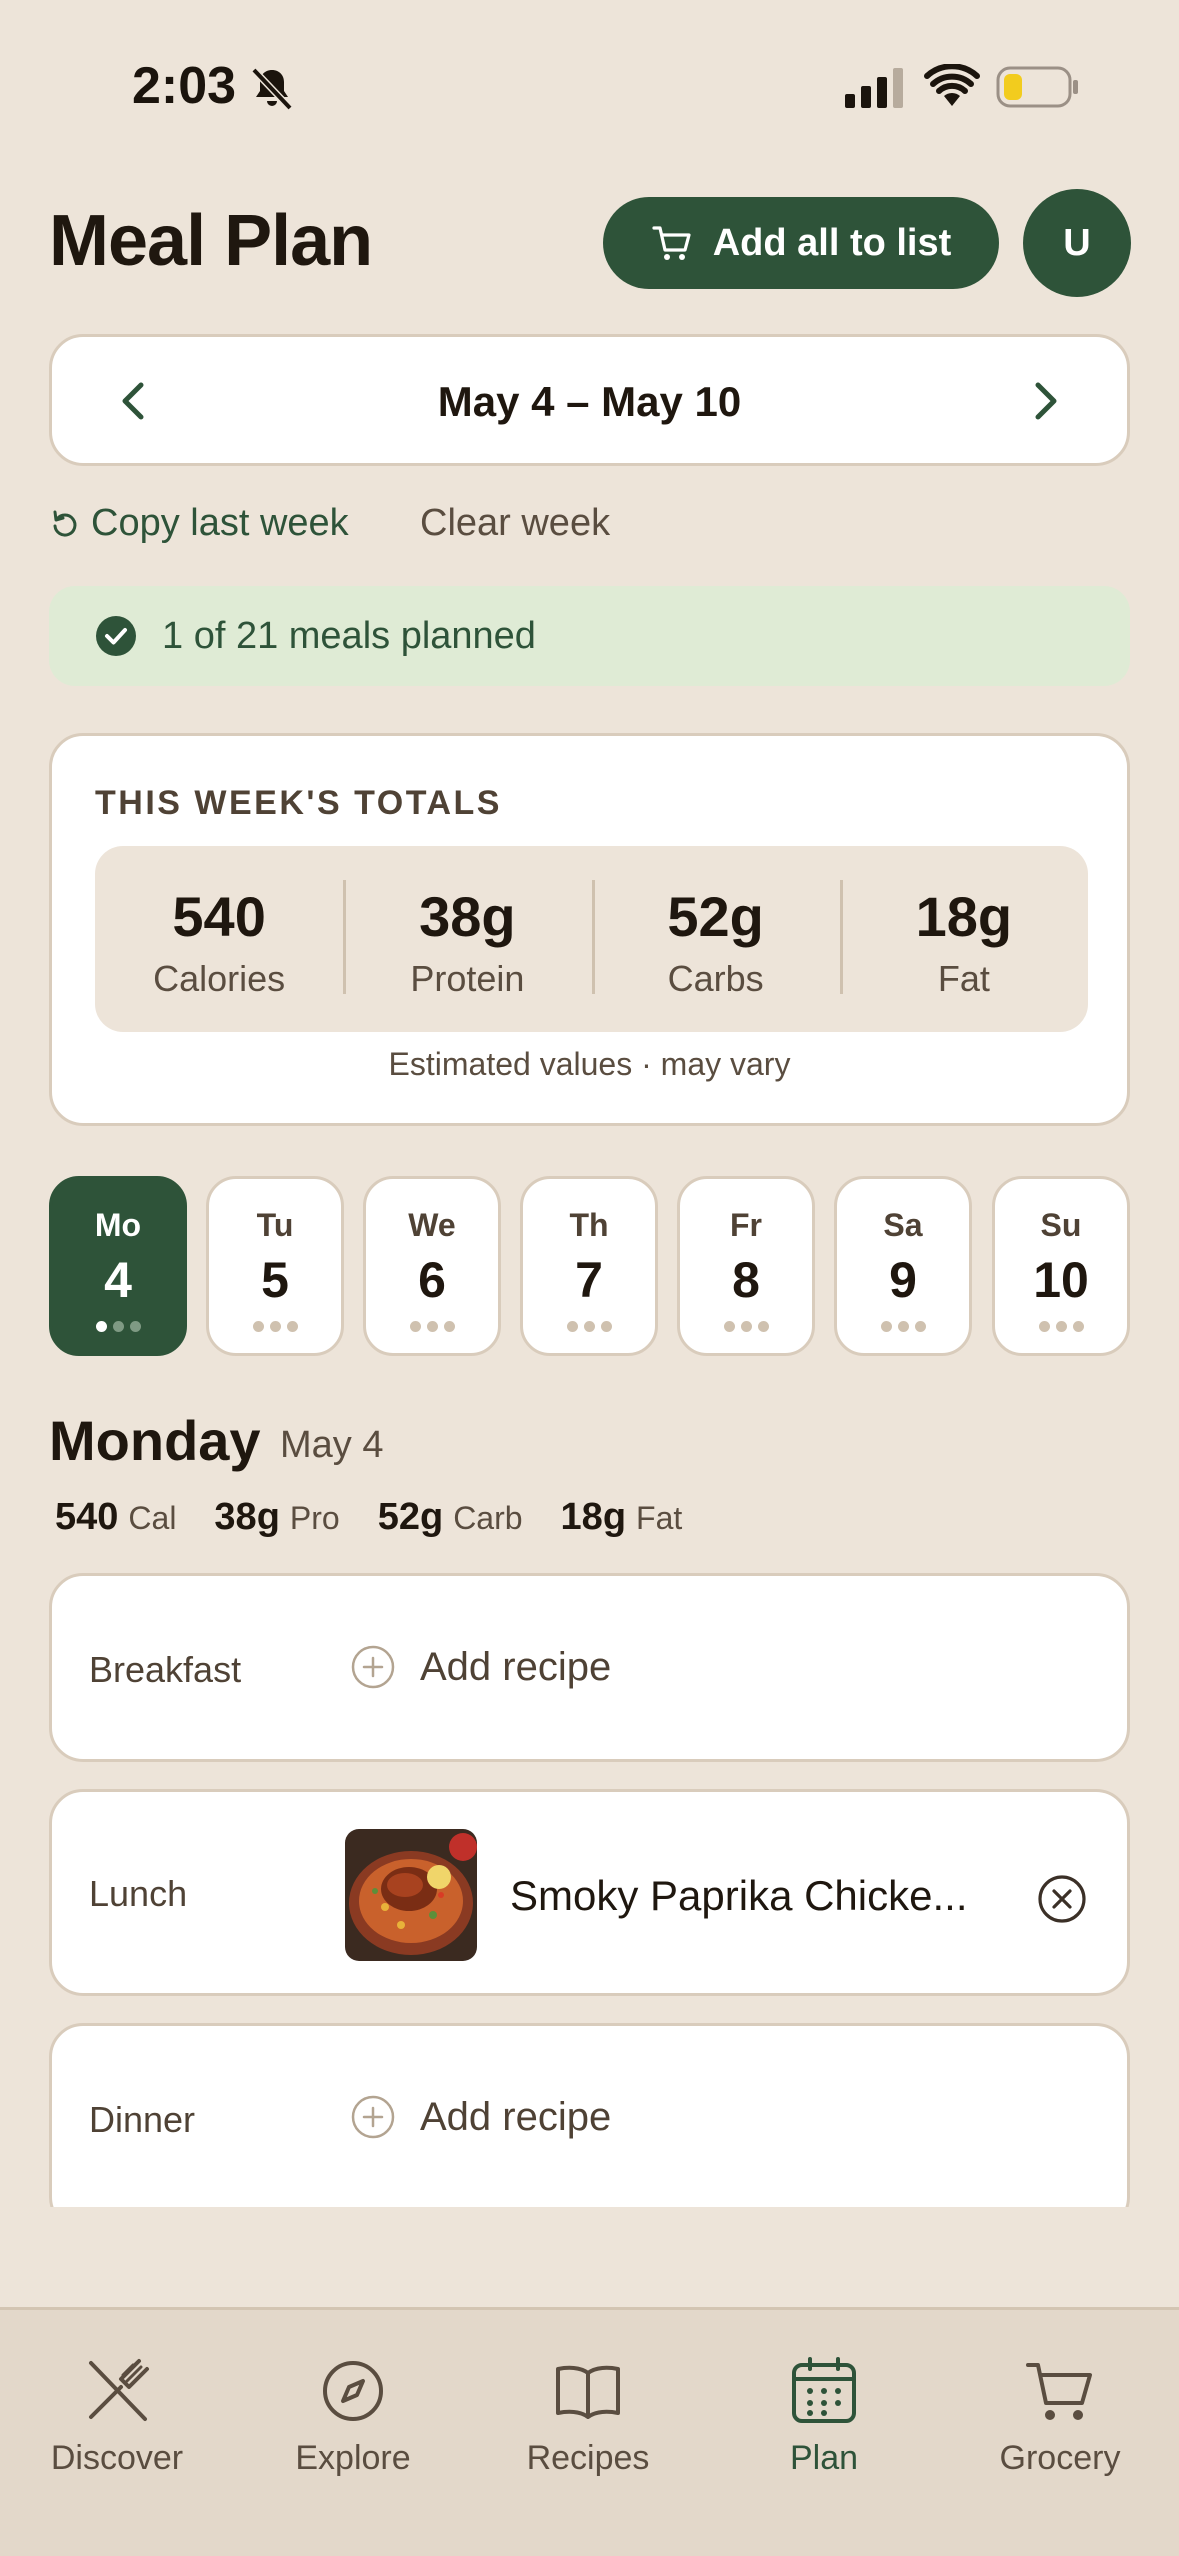 The image size is (1179, 2556). What do you see at coordinates (1061, 1266) in the screenshot?
I see `day-chip: Su 10` at bounding box center [1061, 1266].